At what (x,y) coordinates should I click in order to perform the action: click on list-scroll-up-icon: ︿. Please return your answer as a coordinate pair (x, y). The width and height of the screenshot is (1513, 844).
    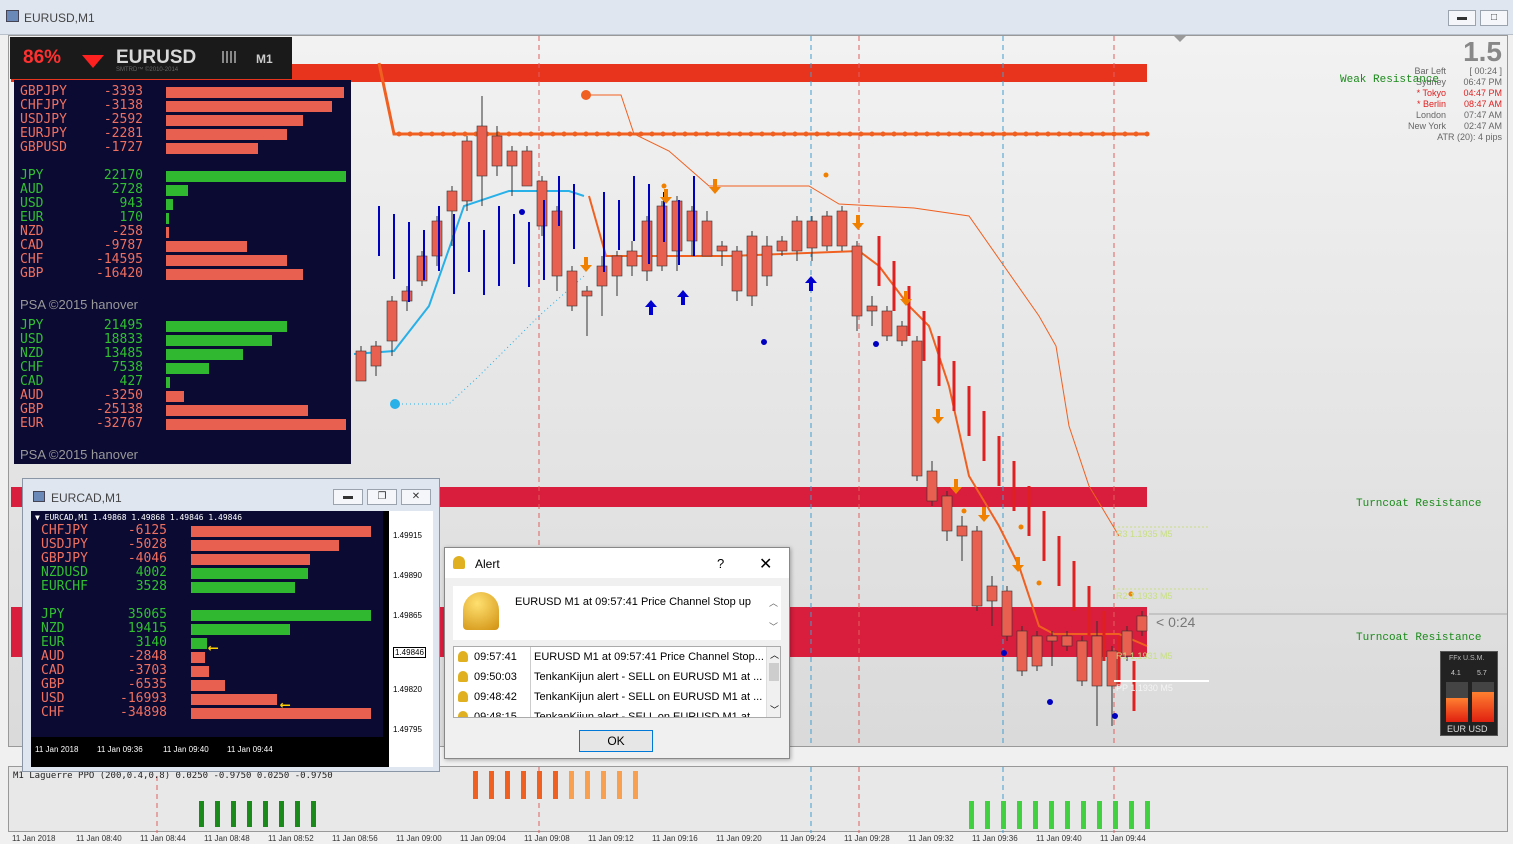
    Looking at the image, I should click on (774, 654).